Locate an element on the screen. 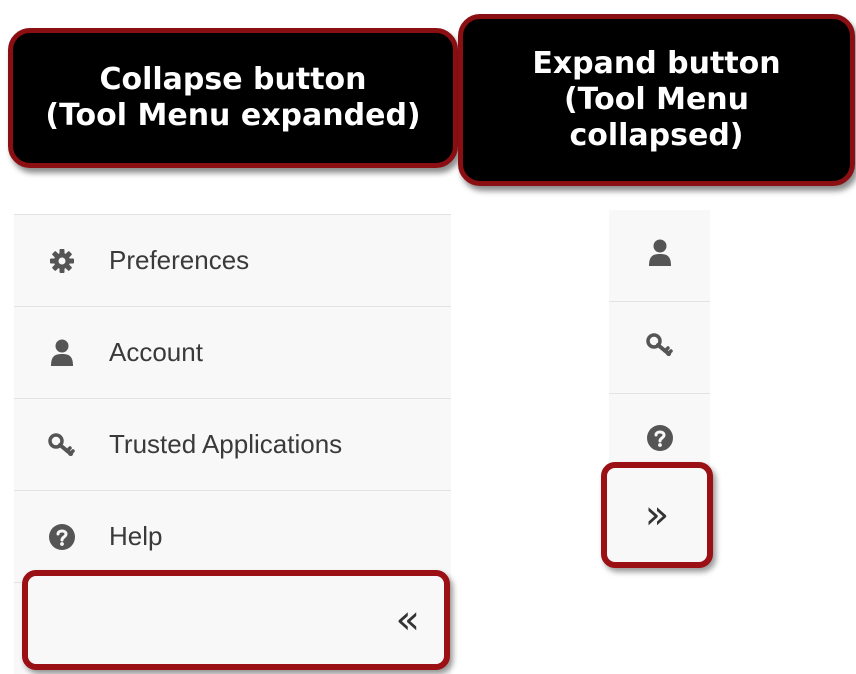 This screenshot has width=856, height=674. menu-item-label: Preferences is located at coordinates (179, 260).